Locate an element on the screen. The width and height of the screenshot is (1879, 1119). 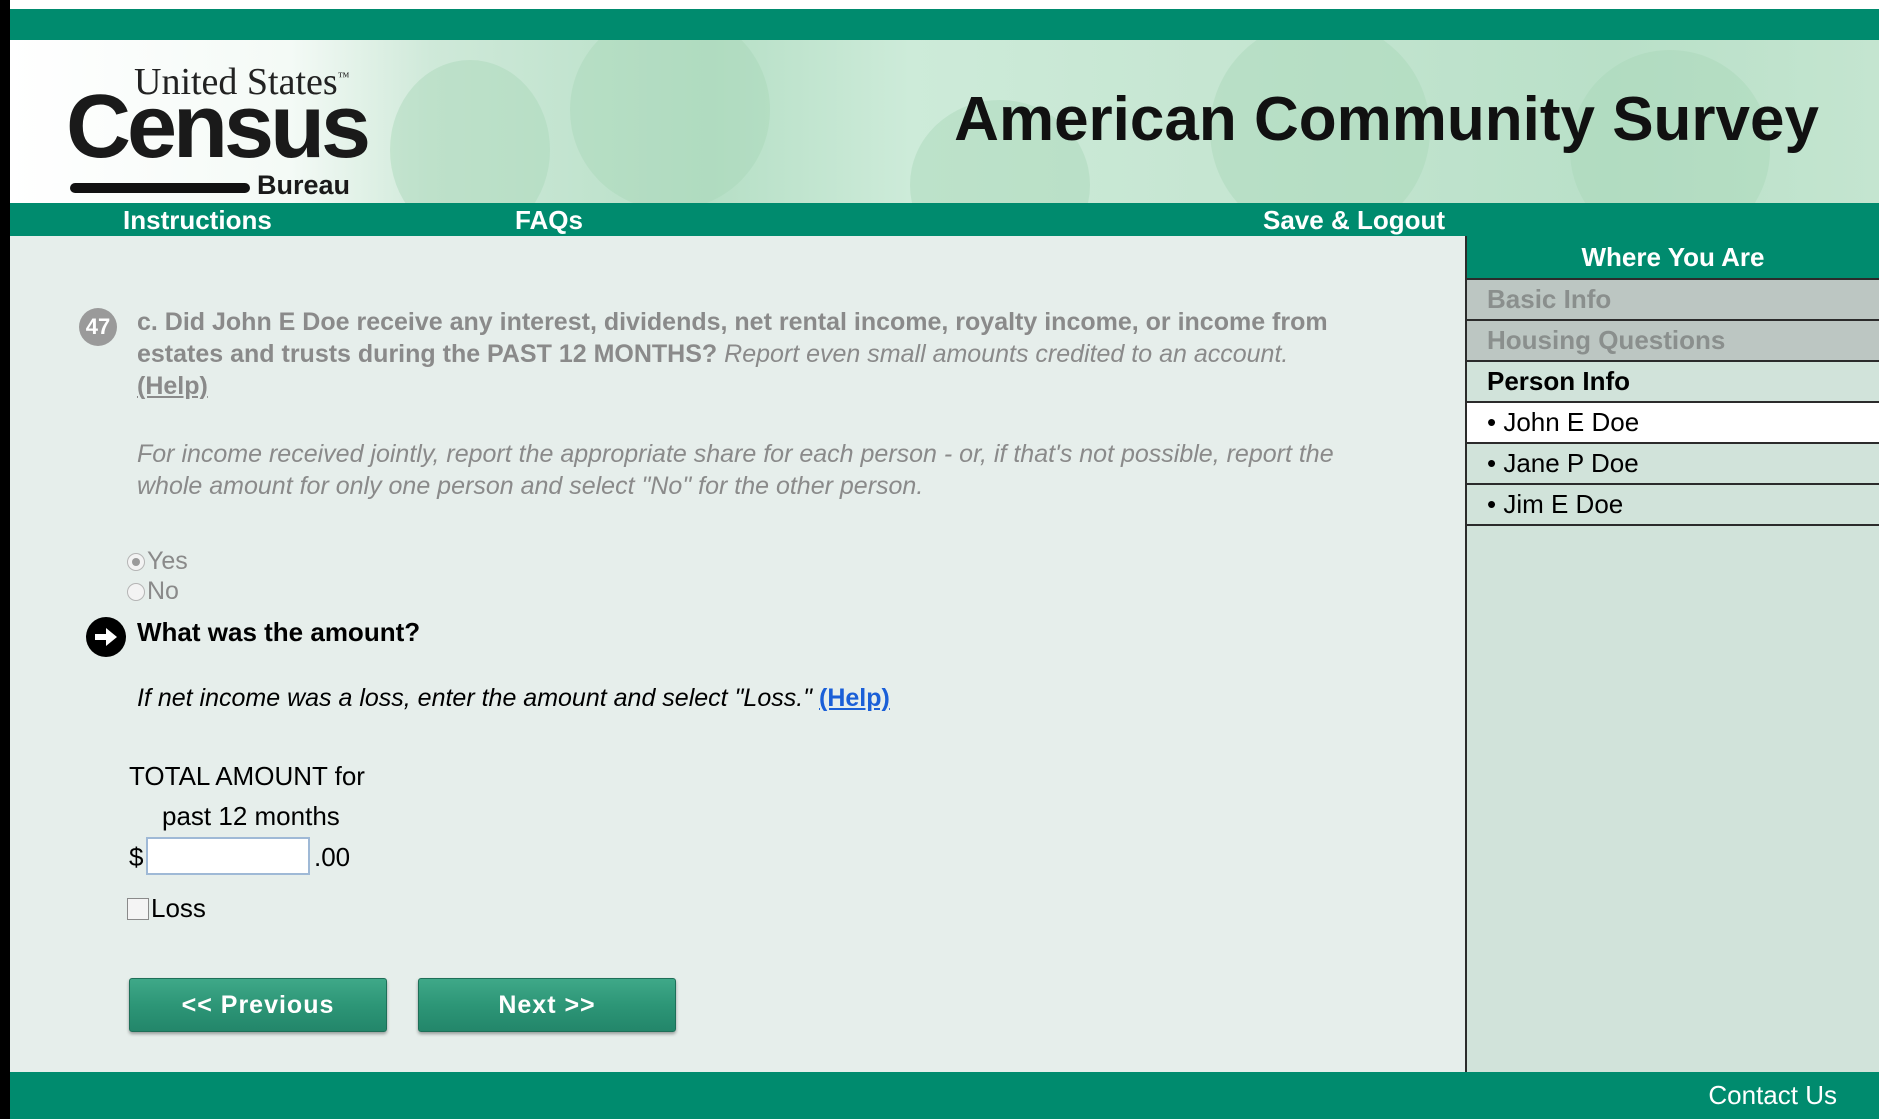
nav-faqs-link: FAQs is located at coordinates (549, 220).